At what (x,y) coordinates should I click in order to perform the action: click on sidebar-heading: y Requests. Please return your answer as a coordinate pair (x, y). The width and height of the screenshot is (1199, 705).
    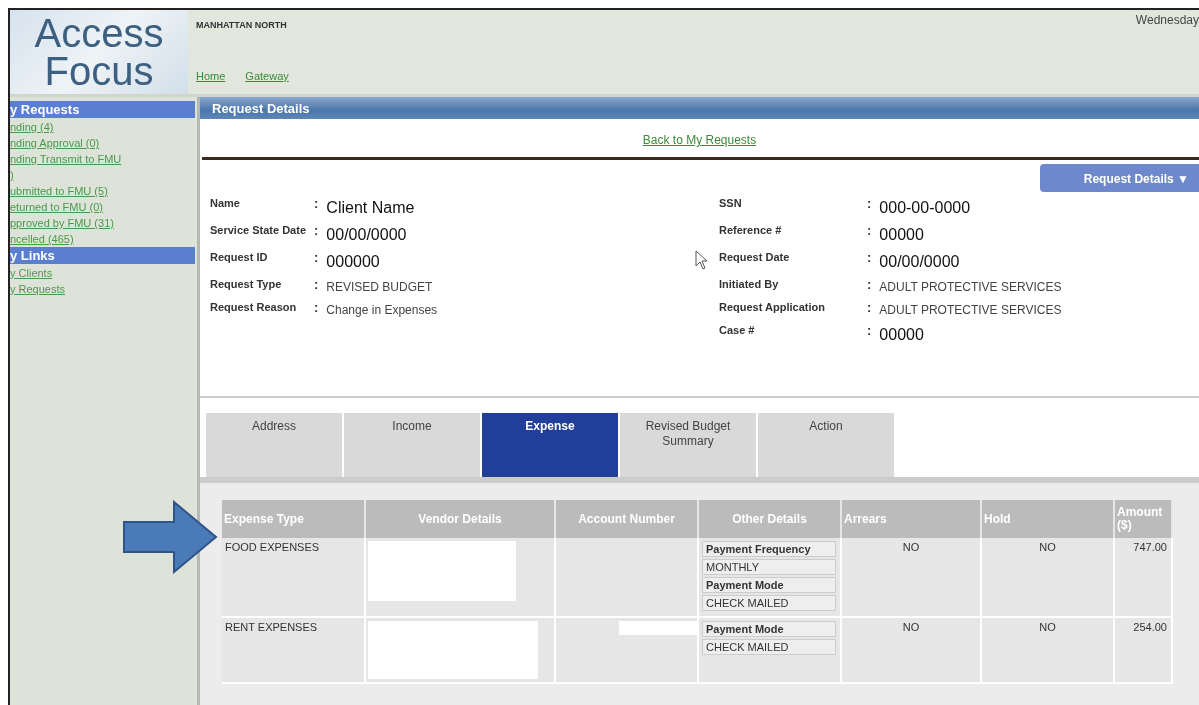
    Looking at the image, I should click on (102, 109).